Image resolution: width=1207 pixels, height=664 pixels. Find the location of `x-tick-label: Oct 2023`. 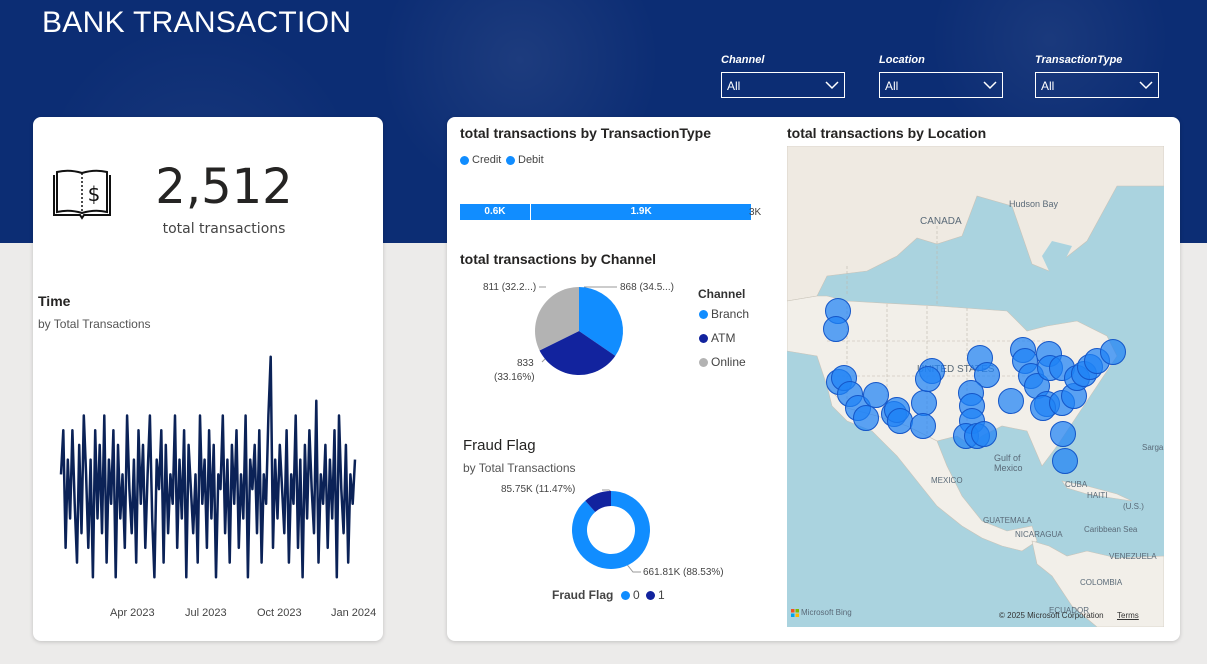

x-tick-label: Oct 2023 is located at coordinates (279, 613).